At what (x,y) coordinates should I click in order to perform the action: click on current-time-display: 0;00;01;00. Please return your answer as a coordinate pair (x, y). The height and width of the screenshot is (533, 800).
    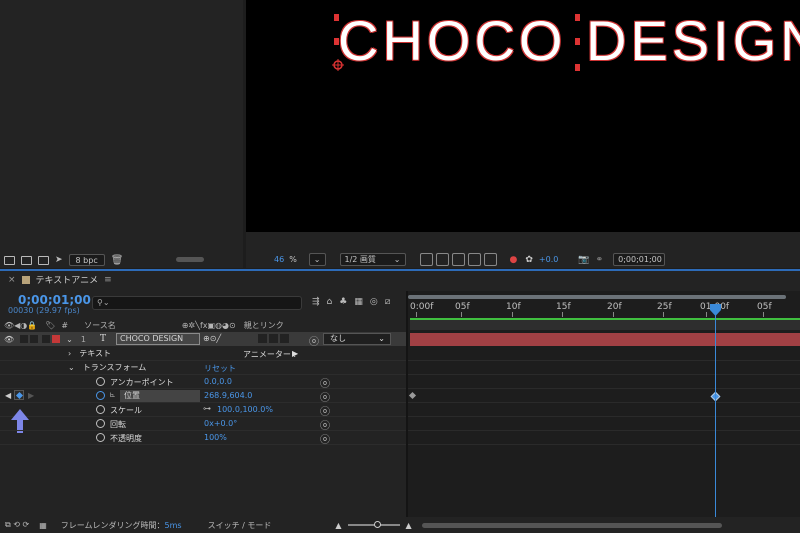
    Looking at the image, I should click on (54, 300).